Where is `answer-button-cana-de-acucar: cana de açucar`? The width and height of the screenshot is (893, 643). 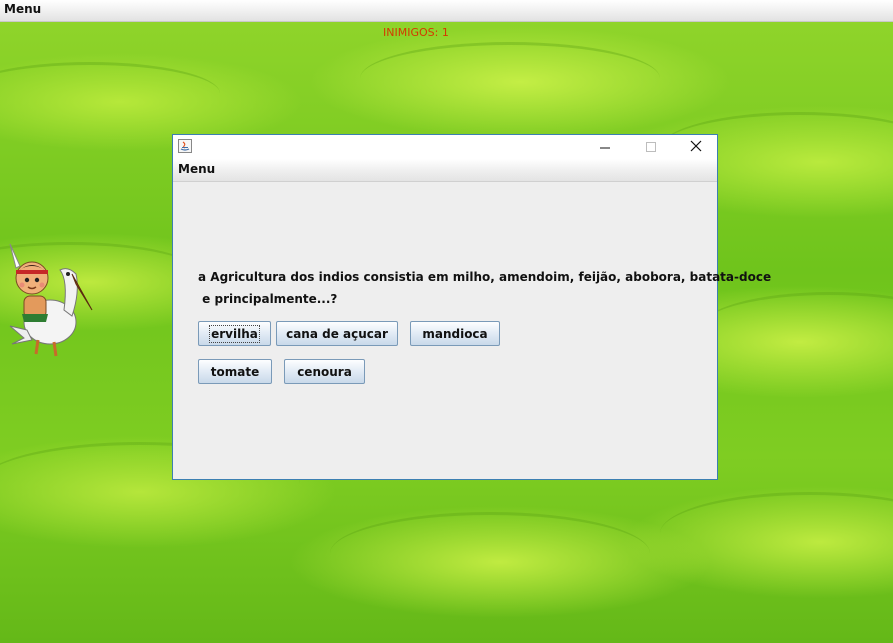
answer-button-cana-de-acucar: cana de açucar is located at coordinates (337, 333).